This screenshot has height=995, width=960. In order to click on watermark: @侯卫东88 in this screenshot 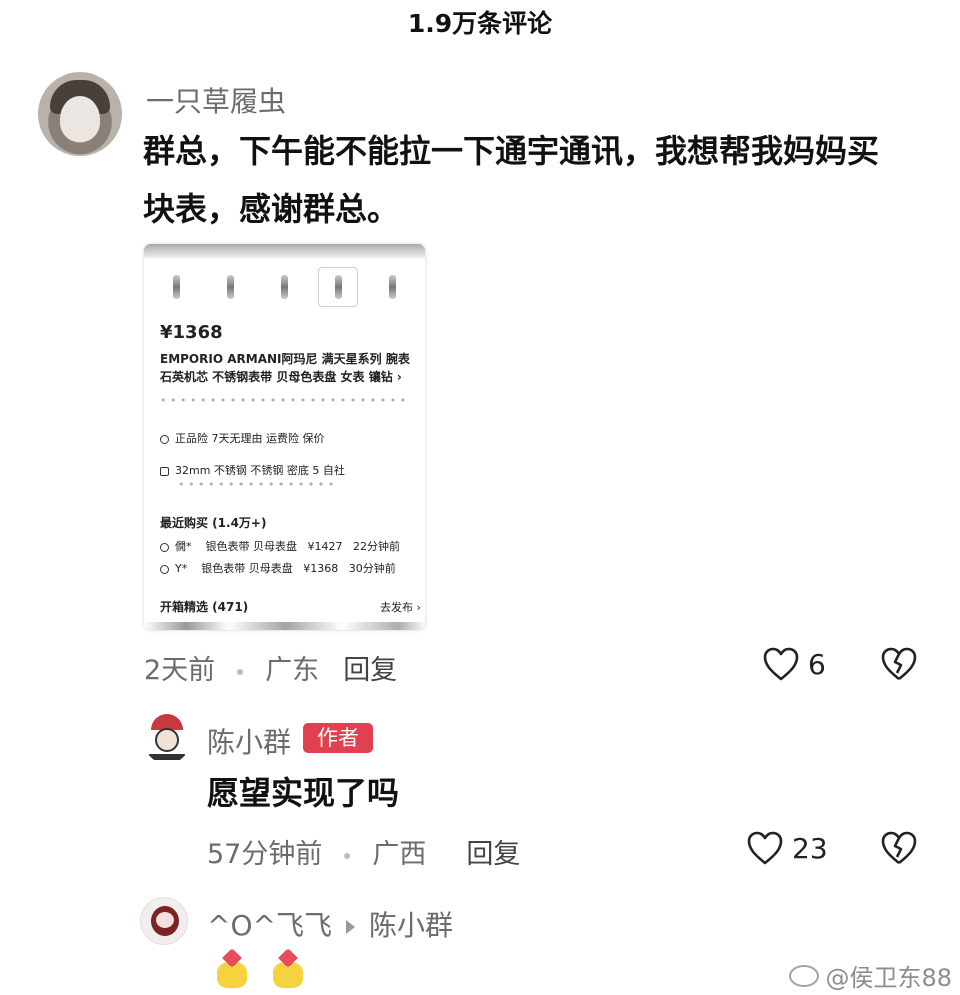, I will do `click(870, 975)`.